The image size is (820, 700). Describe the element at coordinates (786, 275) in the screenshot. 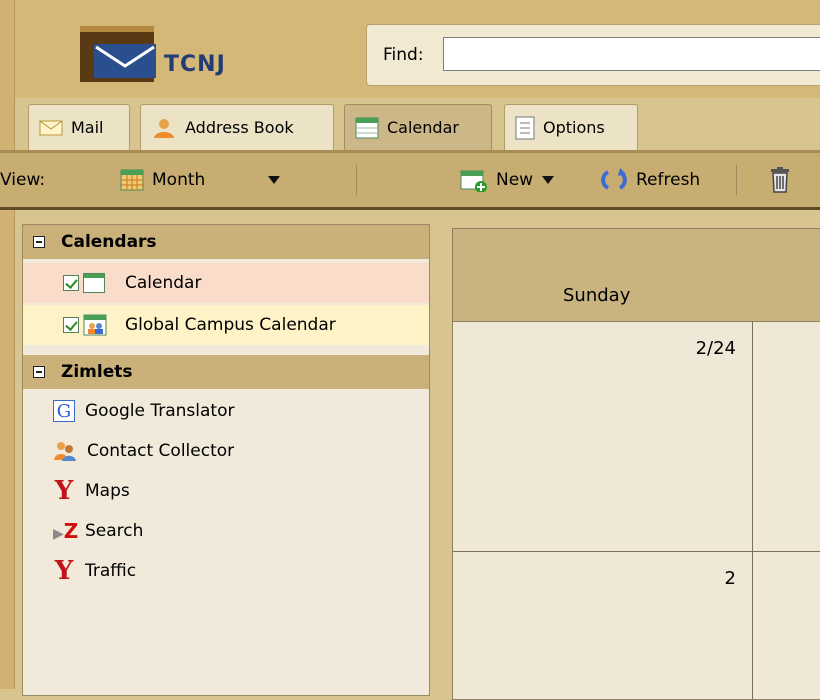

I see `day-header-next` at that location.